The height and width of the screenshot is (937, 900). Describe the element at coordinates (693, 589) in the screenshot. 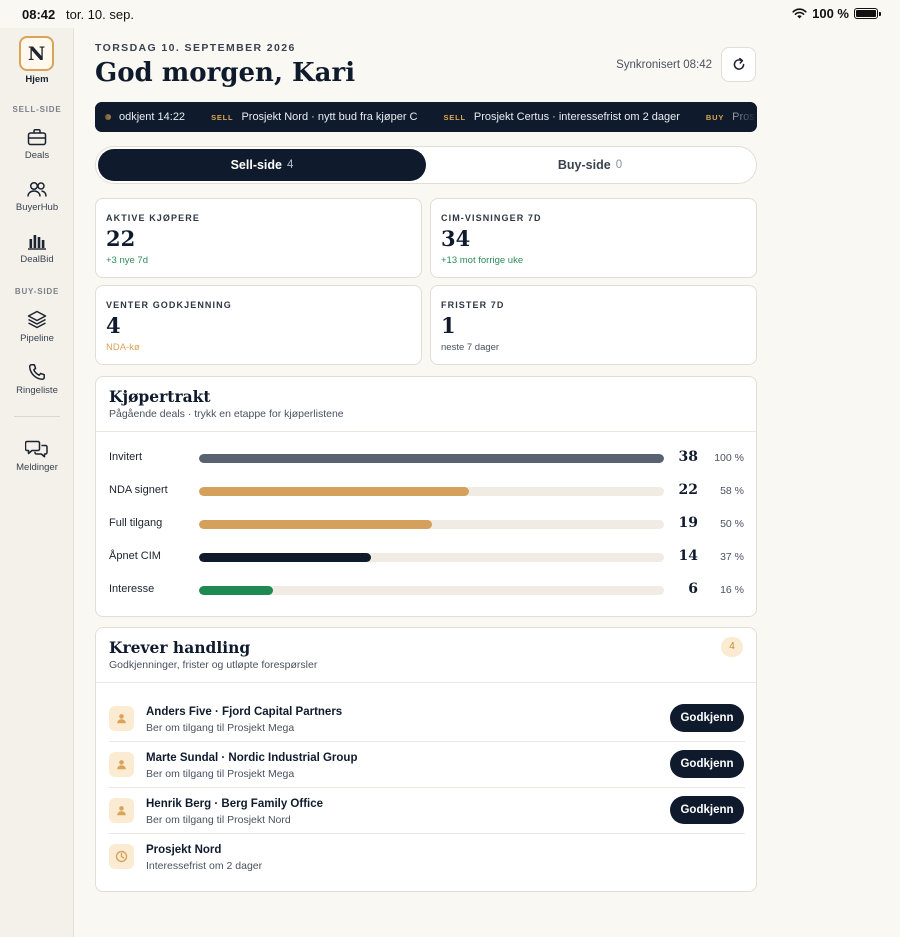

I see `funnel-stage-count: 6` at that location.